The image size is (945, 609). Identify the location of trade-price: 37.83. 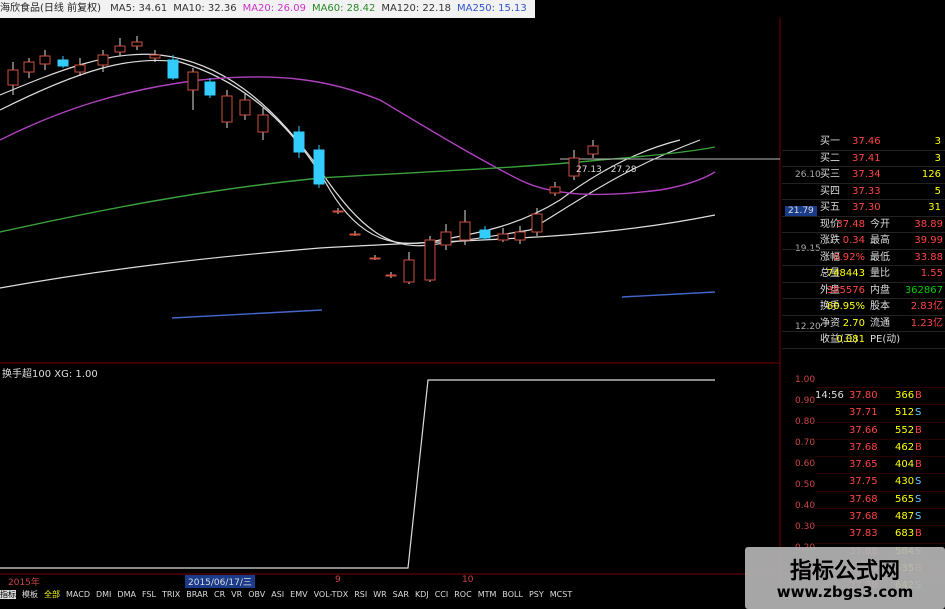
(863, 534).